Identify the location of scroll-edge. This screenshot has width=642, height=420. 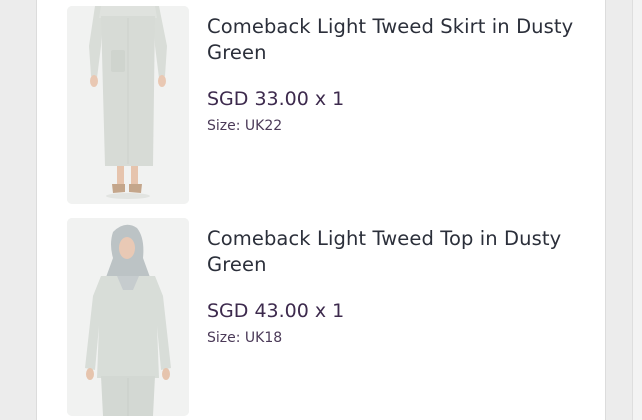
(637, 210).